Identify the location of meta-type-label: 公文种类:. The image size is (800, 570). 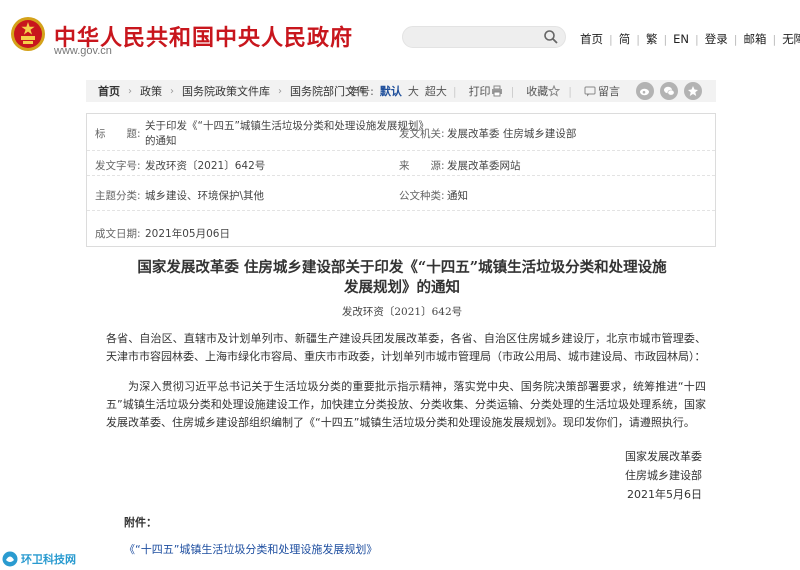
(422, 196).